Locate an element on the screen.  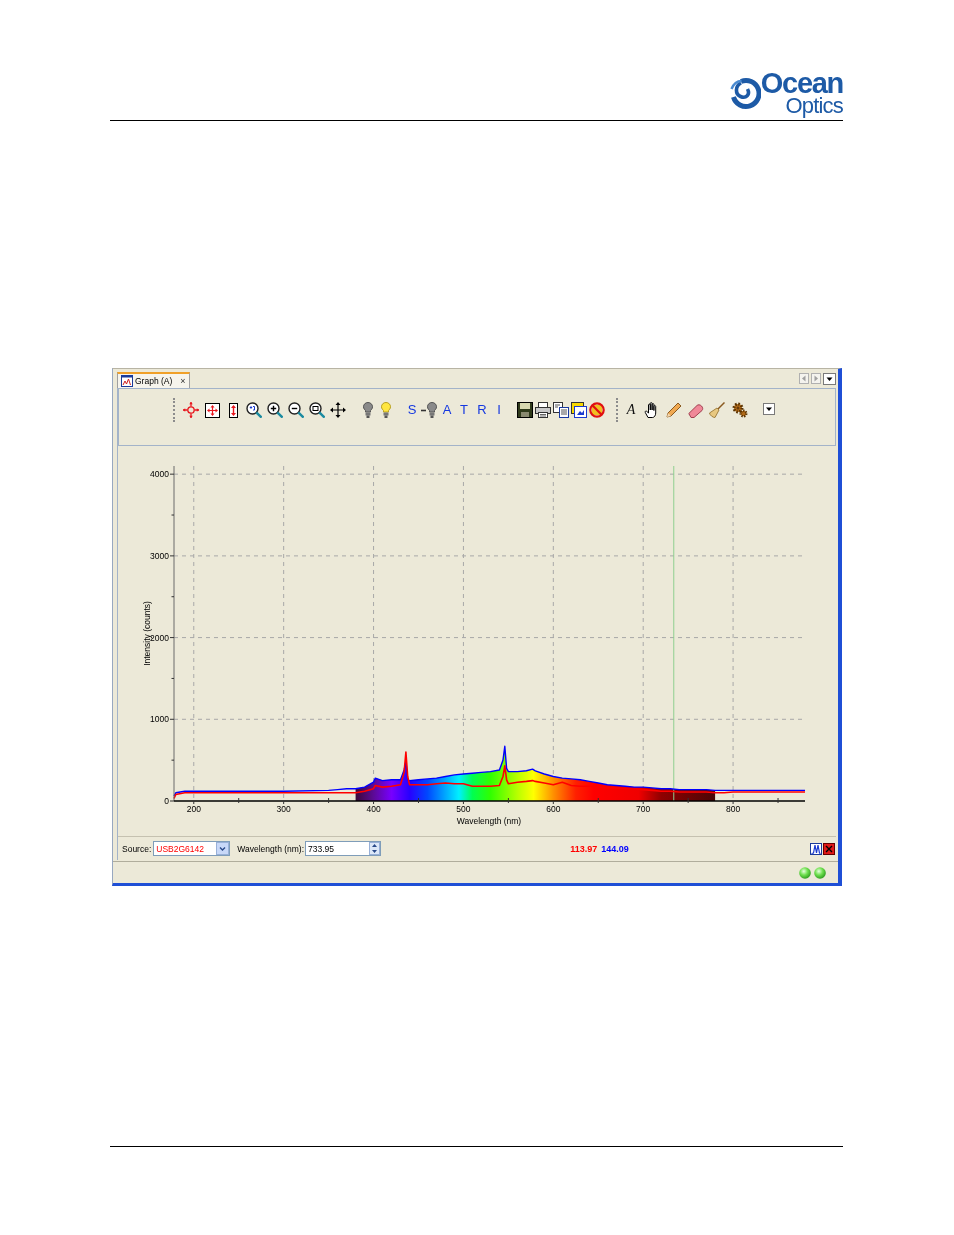
toolbar-letter-button: S is located at coordinates (412, 410).